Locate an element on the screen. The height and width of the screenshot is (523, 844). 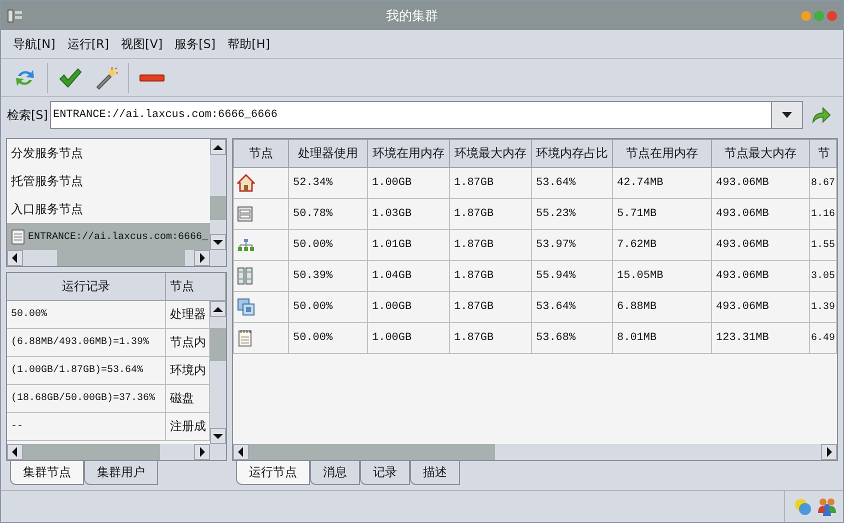
minus-icon is located at coordinates (152, 78).